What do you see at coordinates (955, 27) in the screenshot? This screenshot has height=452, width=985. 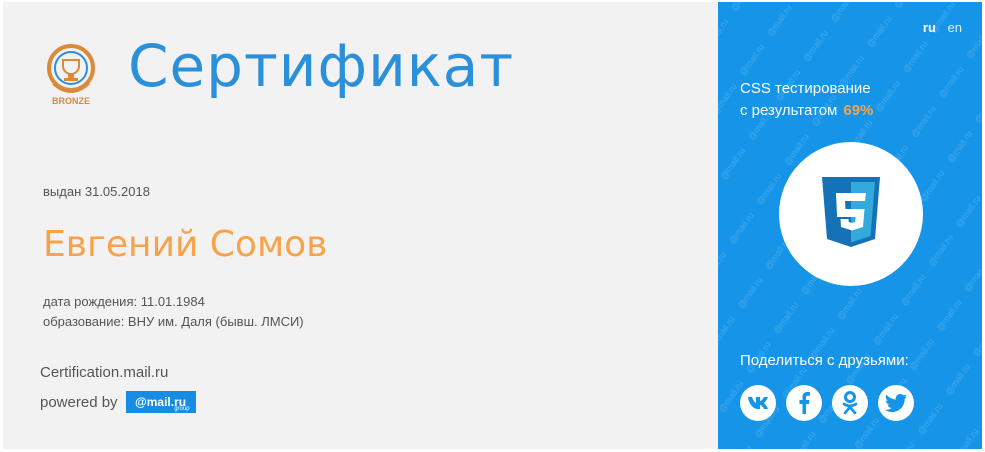 I see `lang-en: en` at bounding box center [955, 27].